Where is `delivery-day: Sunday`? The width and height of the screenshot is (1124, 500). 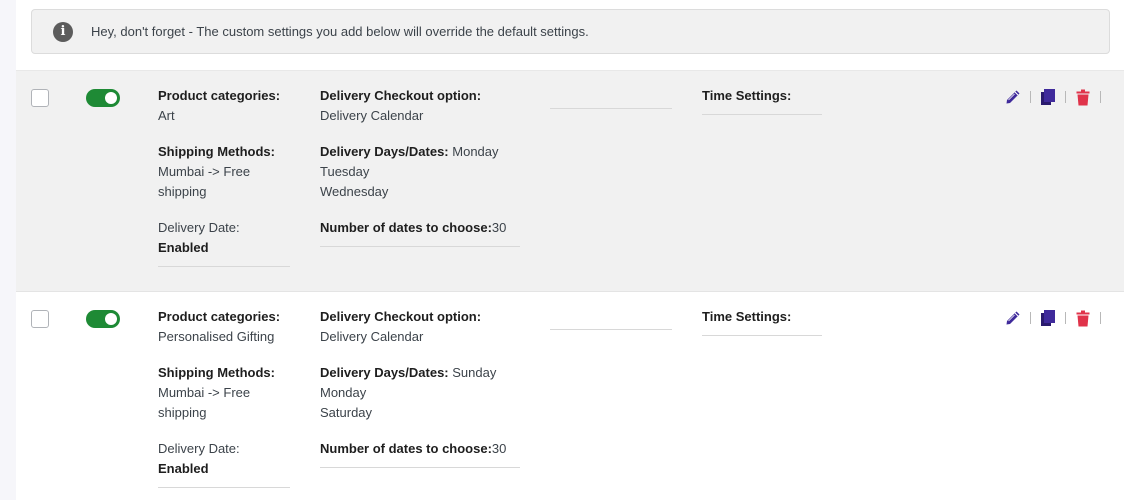
delivery-day: Sunday is located at coordinates (474, 372).